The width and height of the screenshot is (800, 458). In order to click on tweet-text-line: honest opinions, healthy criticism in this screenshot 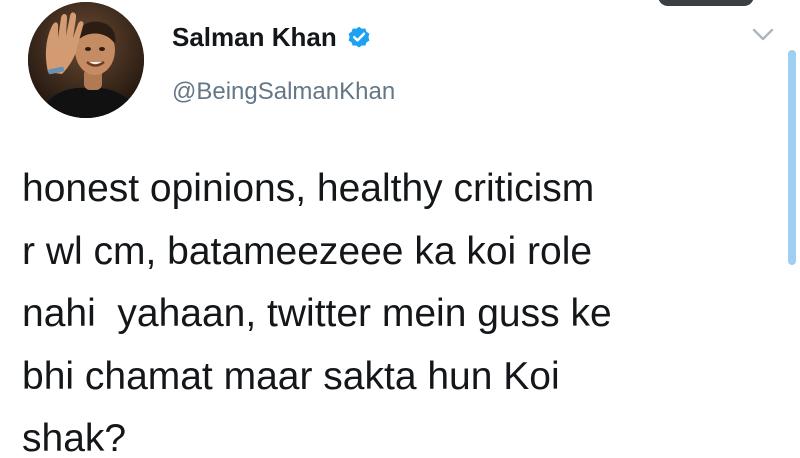, I will do `click(308, 188)`.